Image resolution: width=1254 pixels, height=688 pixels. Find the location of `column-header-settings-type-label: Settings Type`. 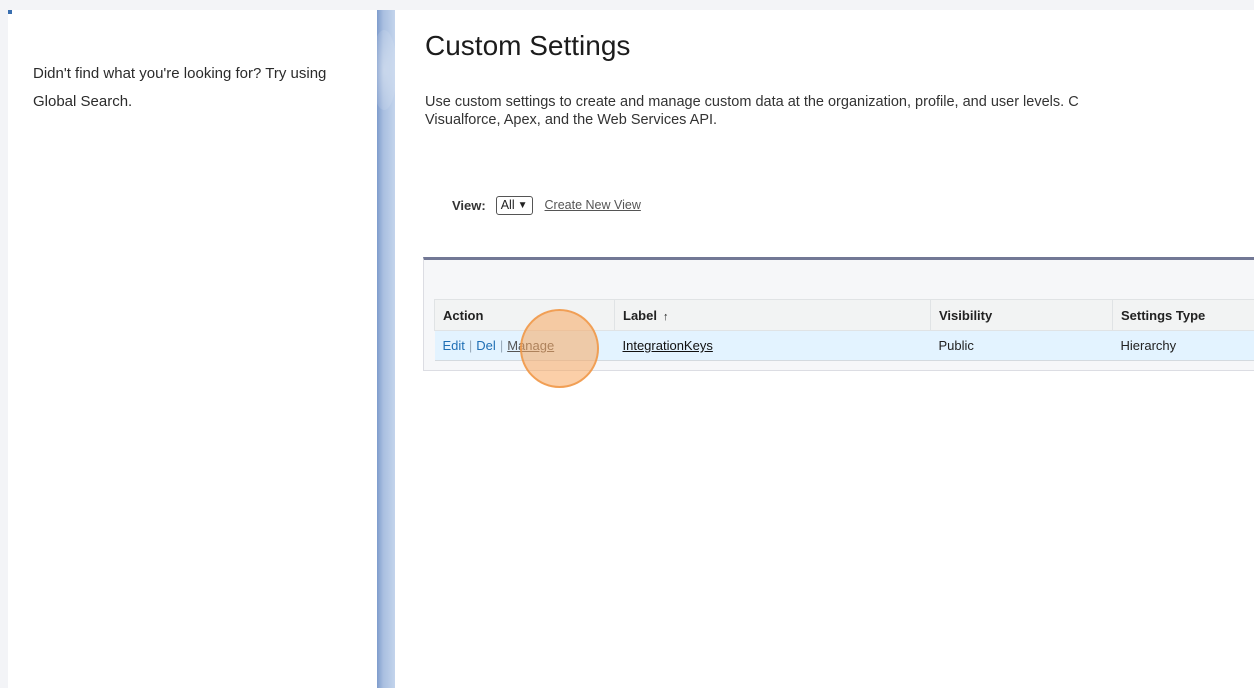

column-header-settings-type-label: Settings Type is located at coordinates (1163, 315).